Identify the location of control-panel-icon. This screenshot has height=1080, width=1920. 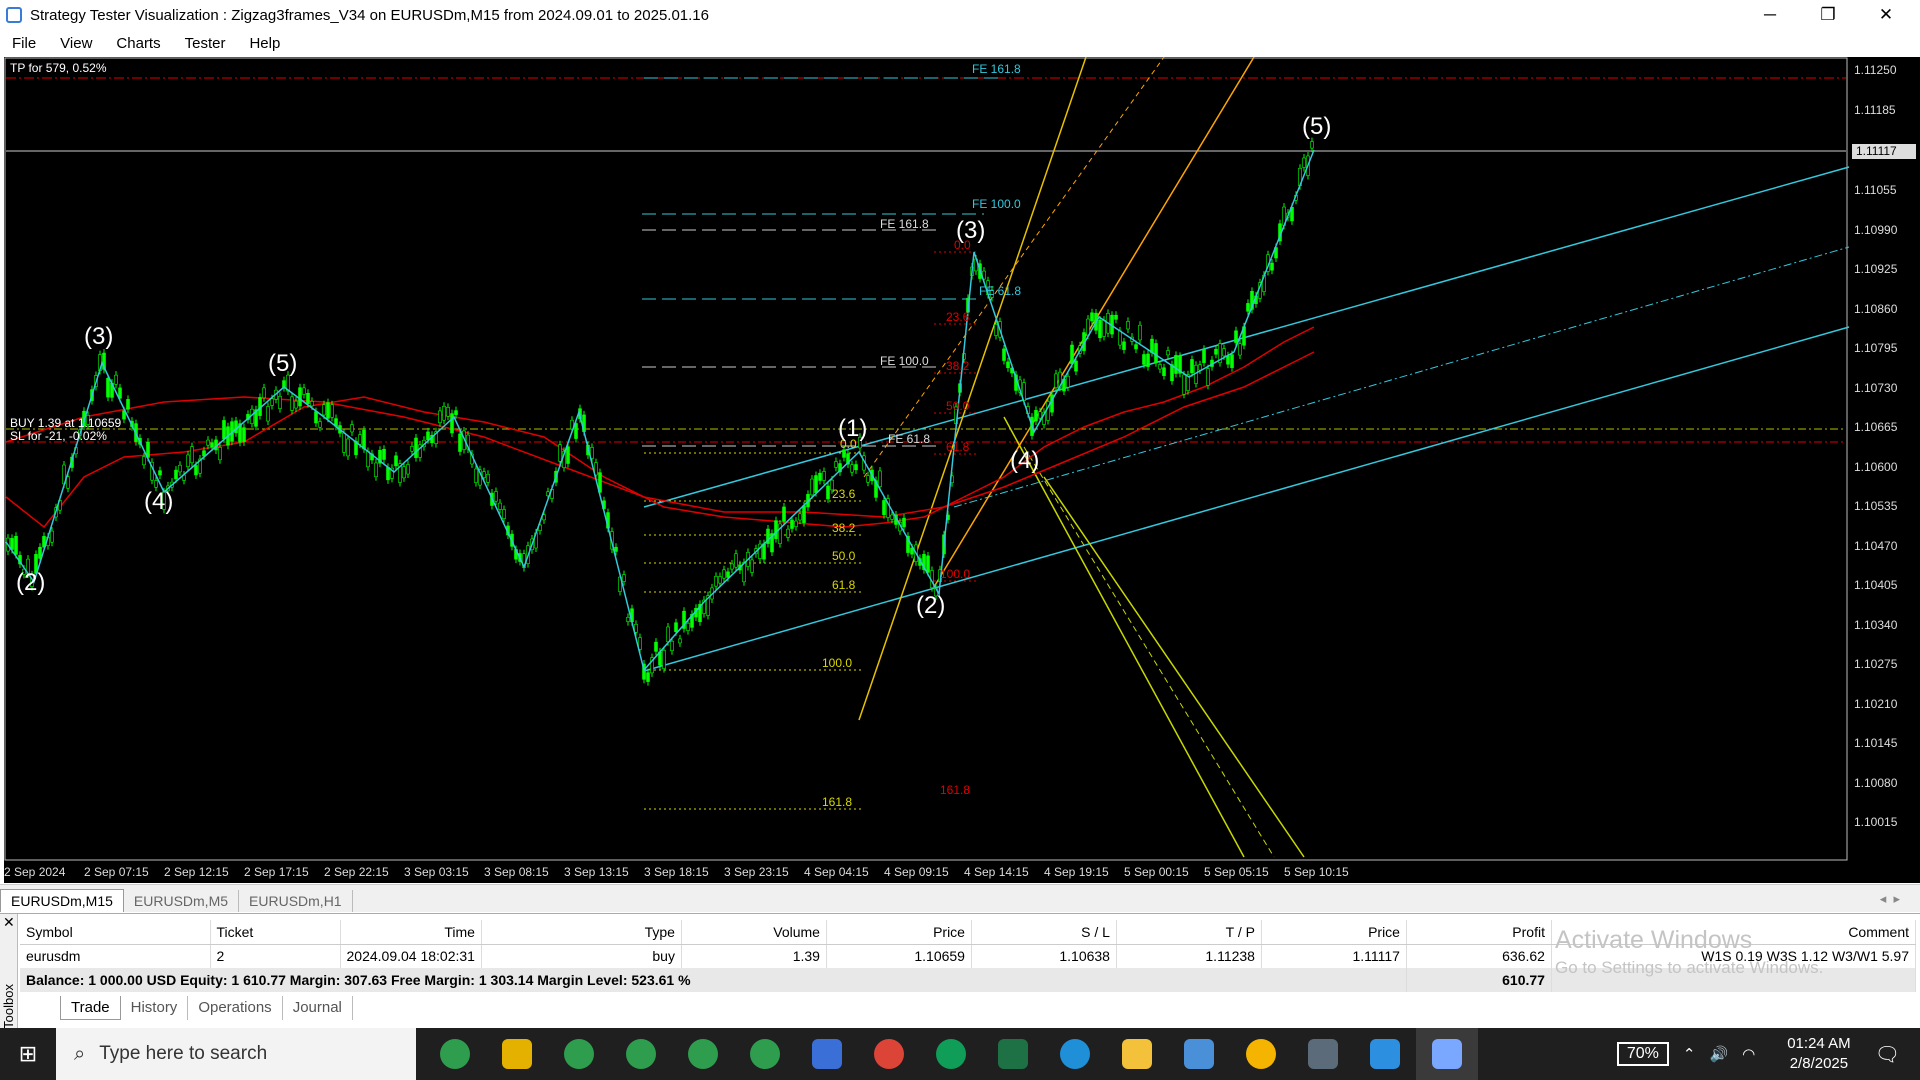
(1199, 1054).